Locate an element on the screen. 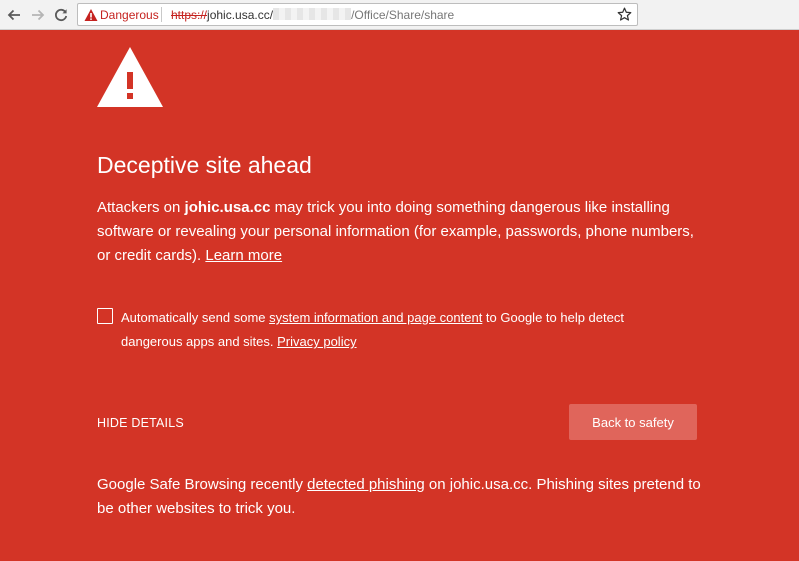  url-text: https://johic.usa.cc/ /Office/Share/share is located at coordinates (312, 15).